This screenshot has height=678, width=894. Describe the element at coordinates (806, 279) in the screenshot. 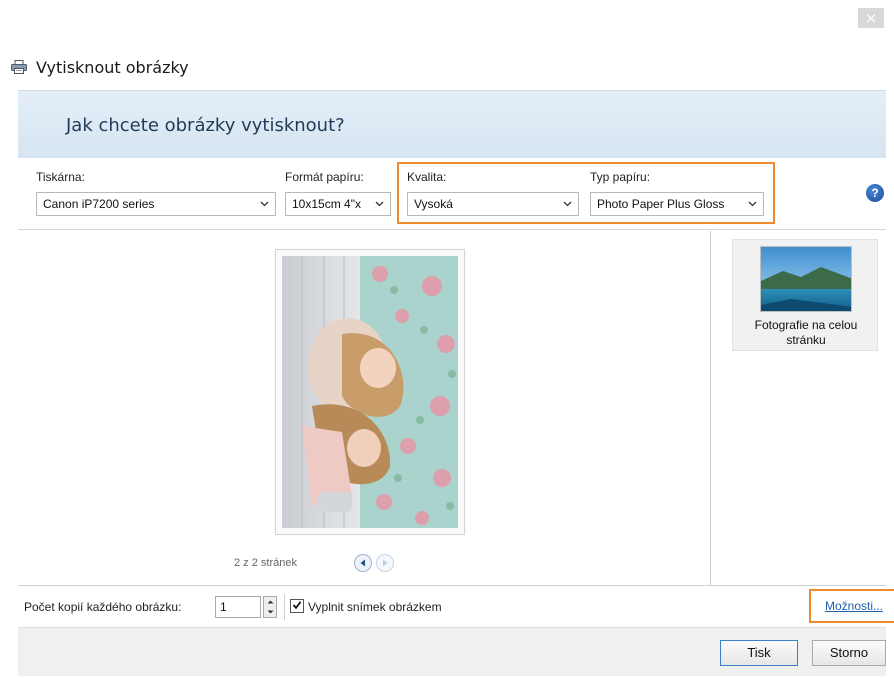

I see `layout-thumbnail` at that location.